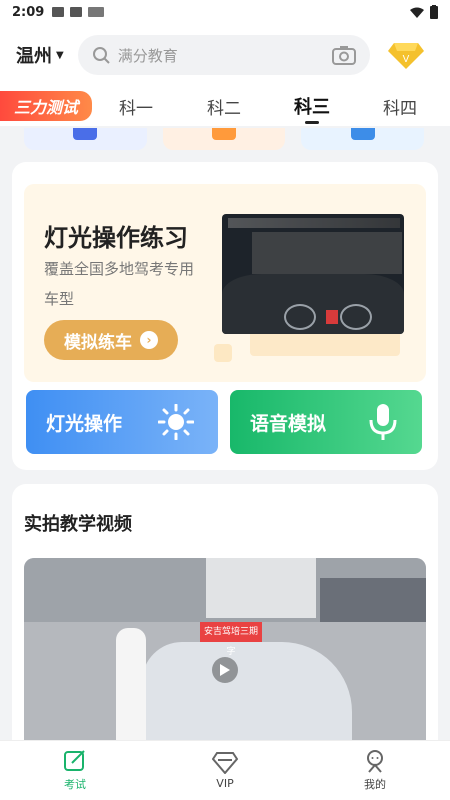 This screenshot has height=800, width=450. Describe the element at coordinates (375, 761) in the screenshot. I see `user-icon` at that location.